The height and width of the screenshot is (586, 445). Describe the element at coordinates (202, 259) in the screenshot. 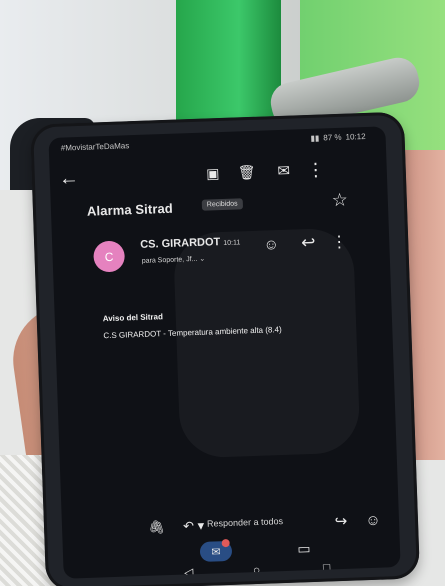

I see `chevron-down-icon: ⌄` at that location.